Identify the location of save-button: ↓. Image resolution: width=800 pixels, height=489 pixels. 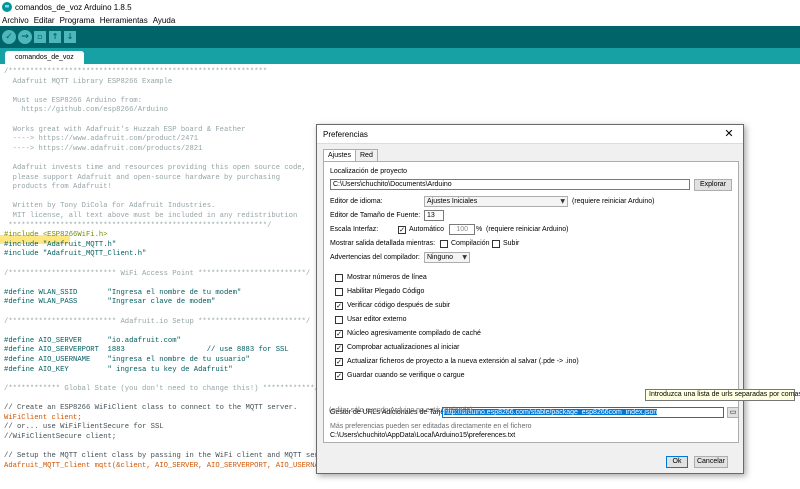
(70, 37).